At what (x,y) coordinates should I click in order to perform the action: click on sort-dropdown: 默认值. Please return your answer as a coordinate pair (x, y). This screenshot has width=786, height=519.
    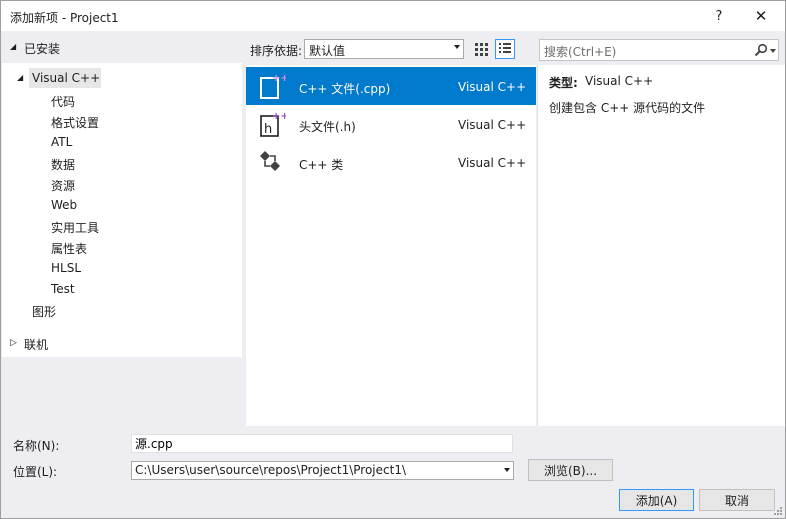
    Looking at the image, I should click on (384, 49).